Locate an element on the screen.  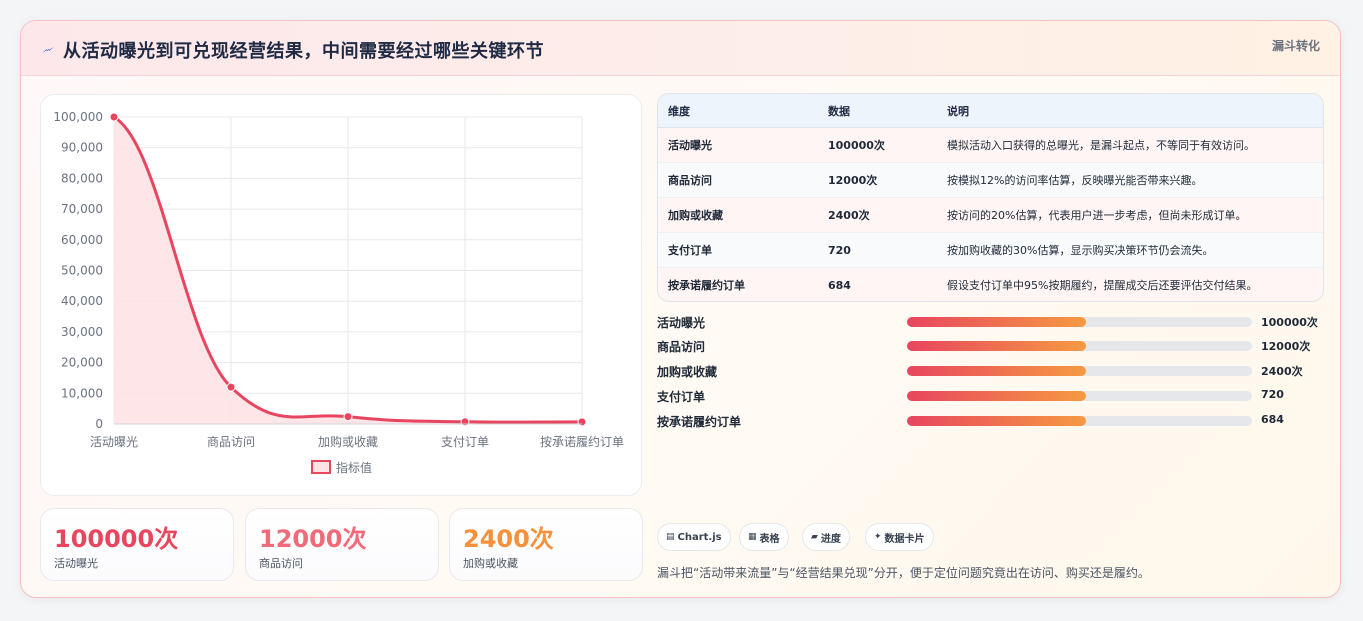
y-tick-label: 20,000 is located at coordinates (82, 363).